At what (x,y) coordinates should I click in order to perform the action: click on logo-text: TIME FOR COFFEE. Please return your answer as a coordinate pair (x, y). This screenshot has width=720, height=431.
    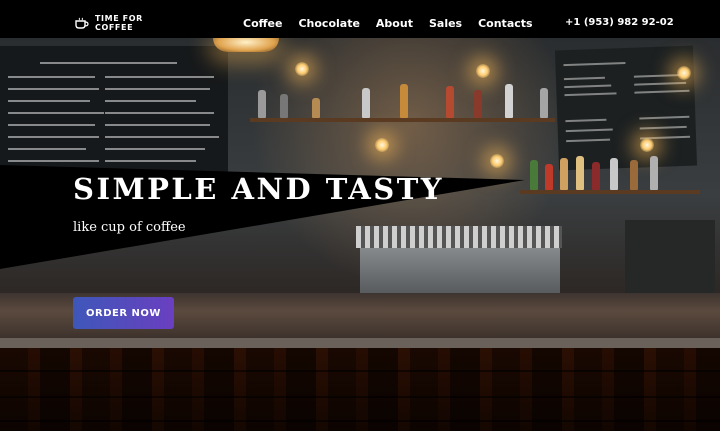
    Looking at the image, I should click on (119, 23).